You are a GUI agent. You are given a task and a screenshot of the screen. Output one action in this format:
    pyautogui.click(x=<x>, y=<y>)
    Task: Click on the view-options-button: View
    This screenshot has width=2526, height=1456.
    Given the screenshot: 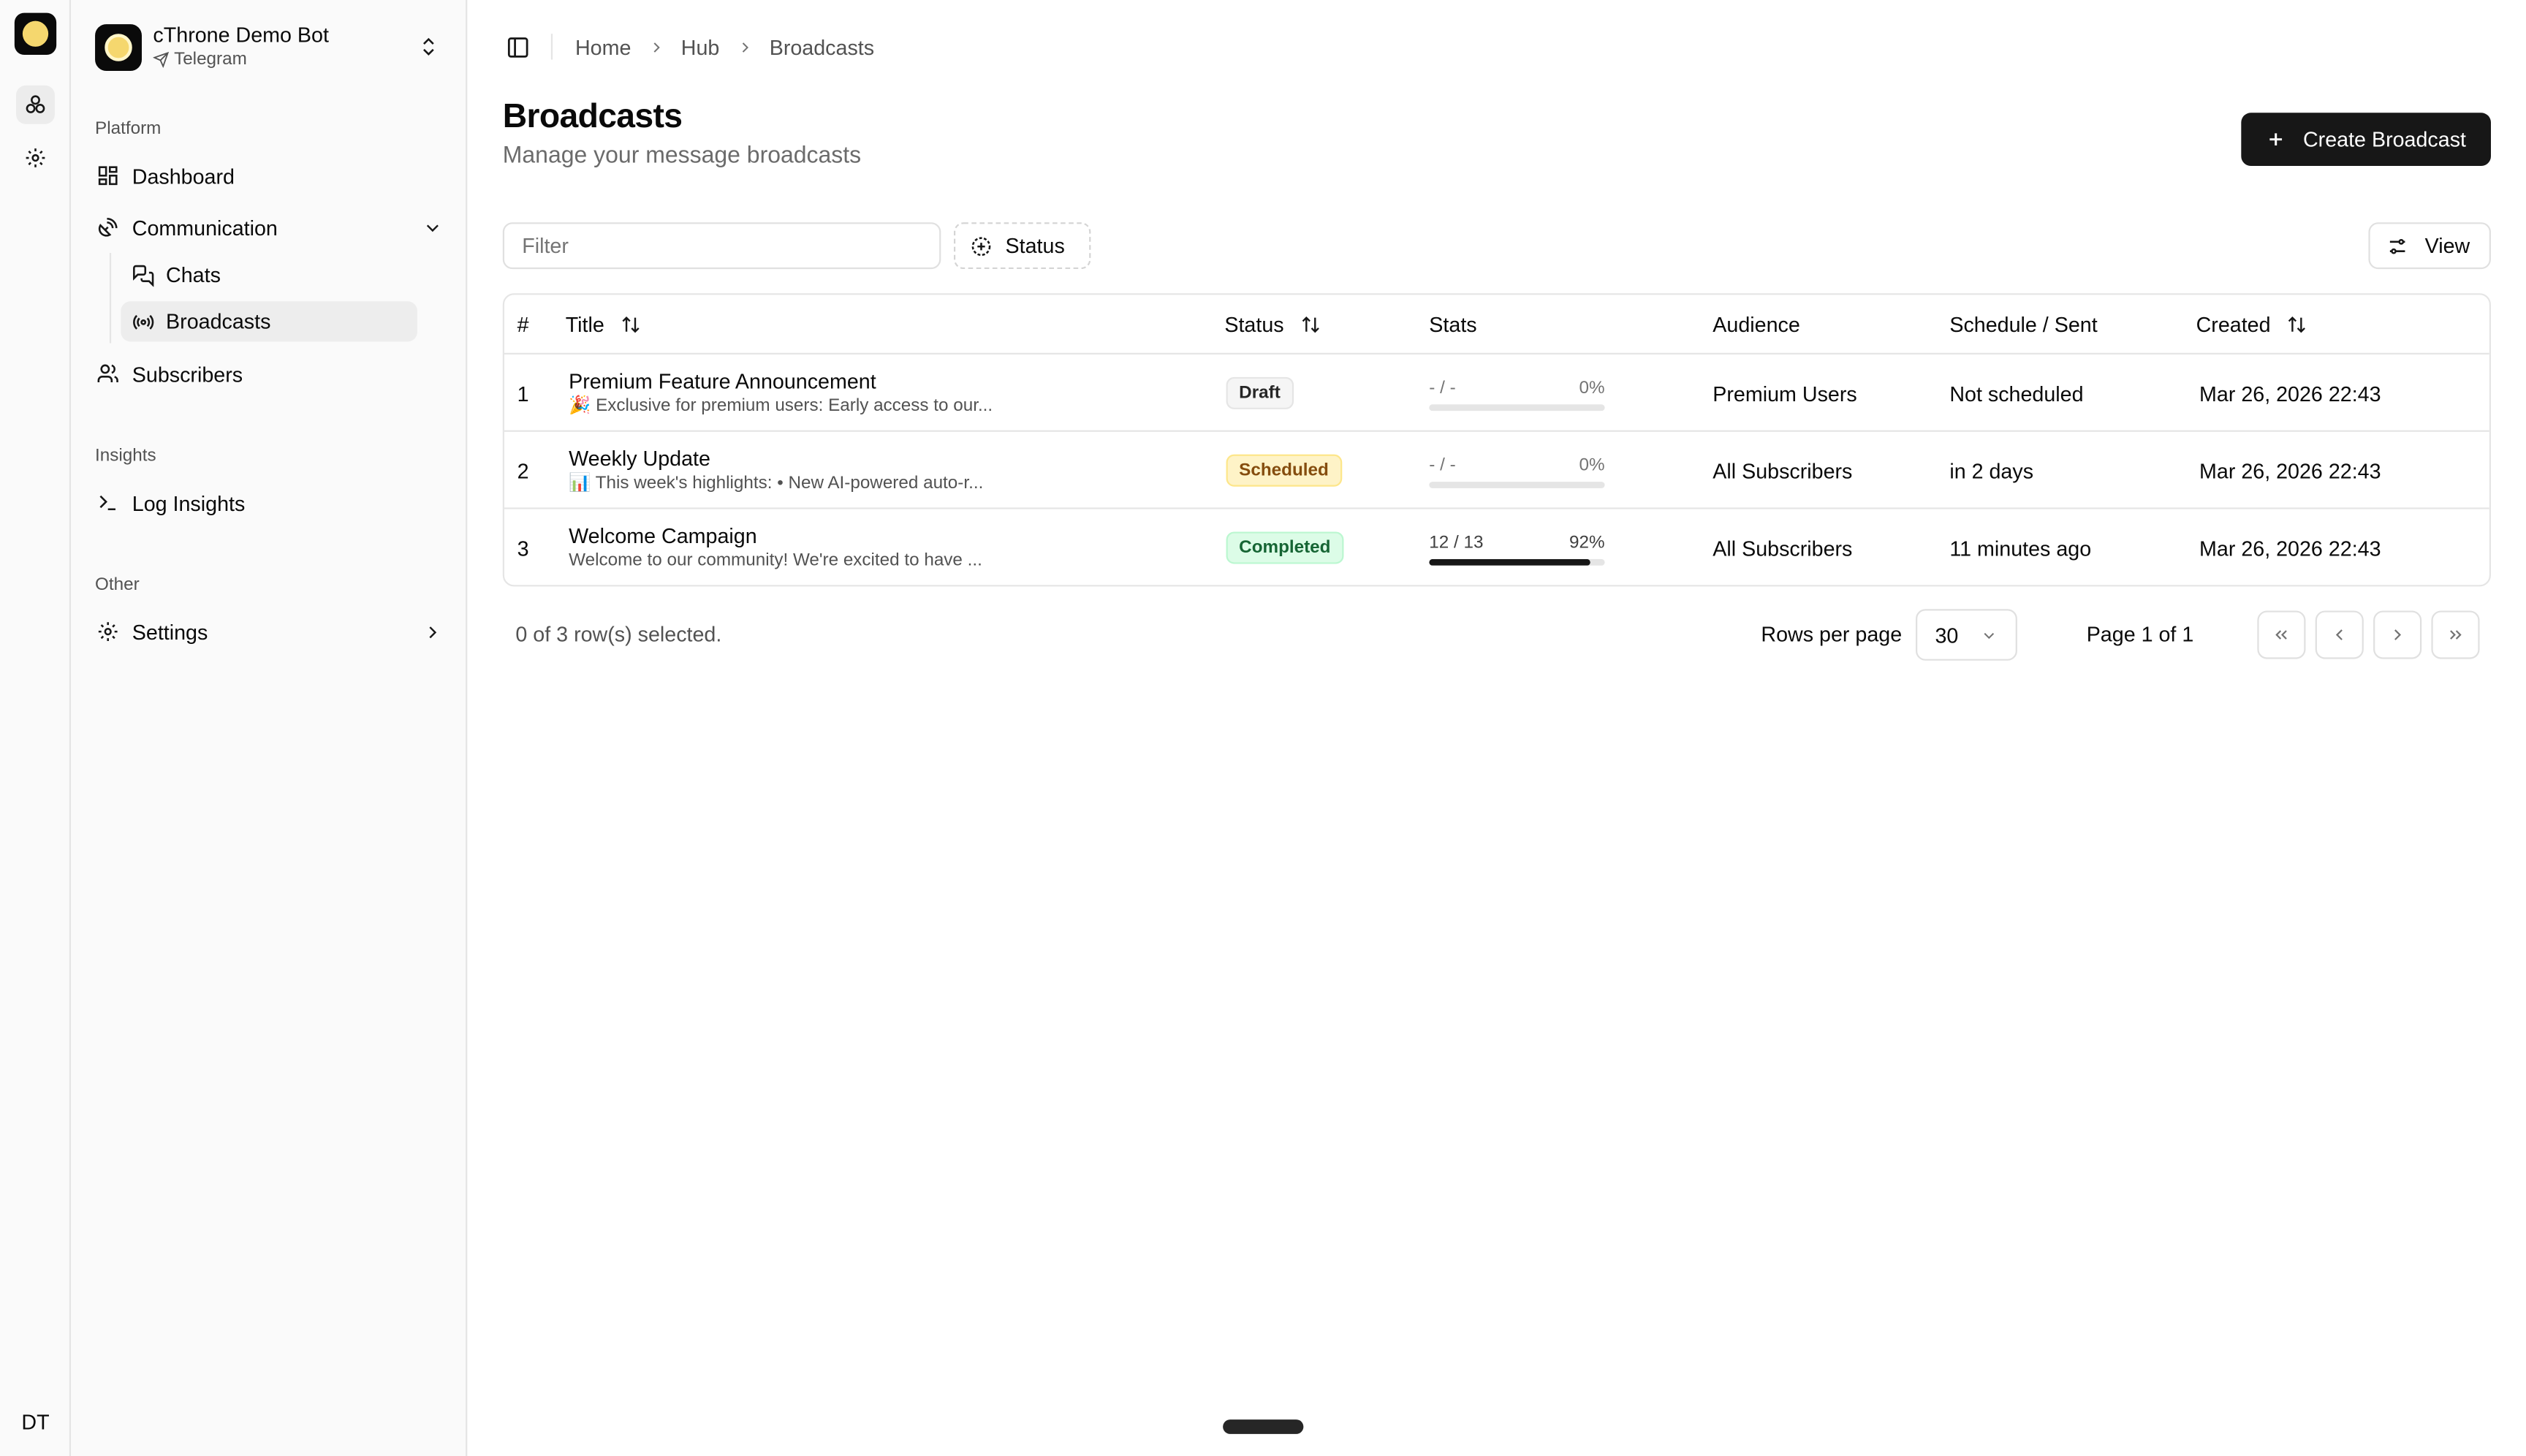 What is the action you would take?
    pyautogui.click(x=2430, y=246)
    